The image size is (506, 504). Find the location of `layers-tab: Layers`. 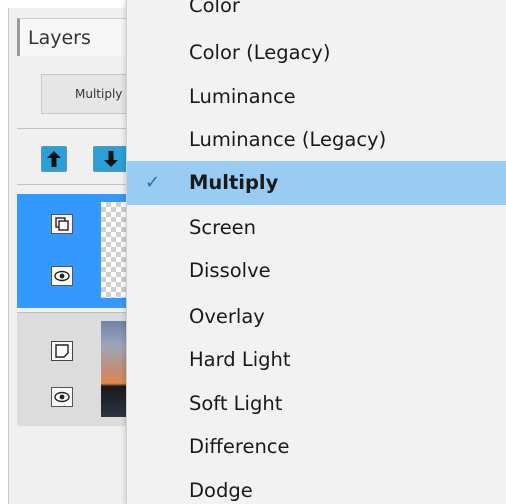

layers-tab: Layers is located at coordinates (72, 37).